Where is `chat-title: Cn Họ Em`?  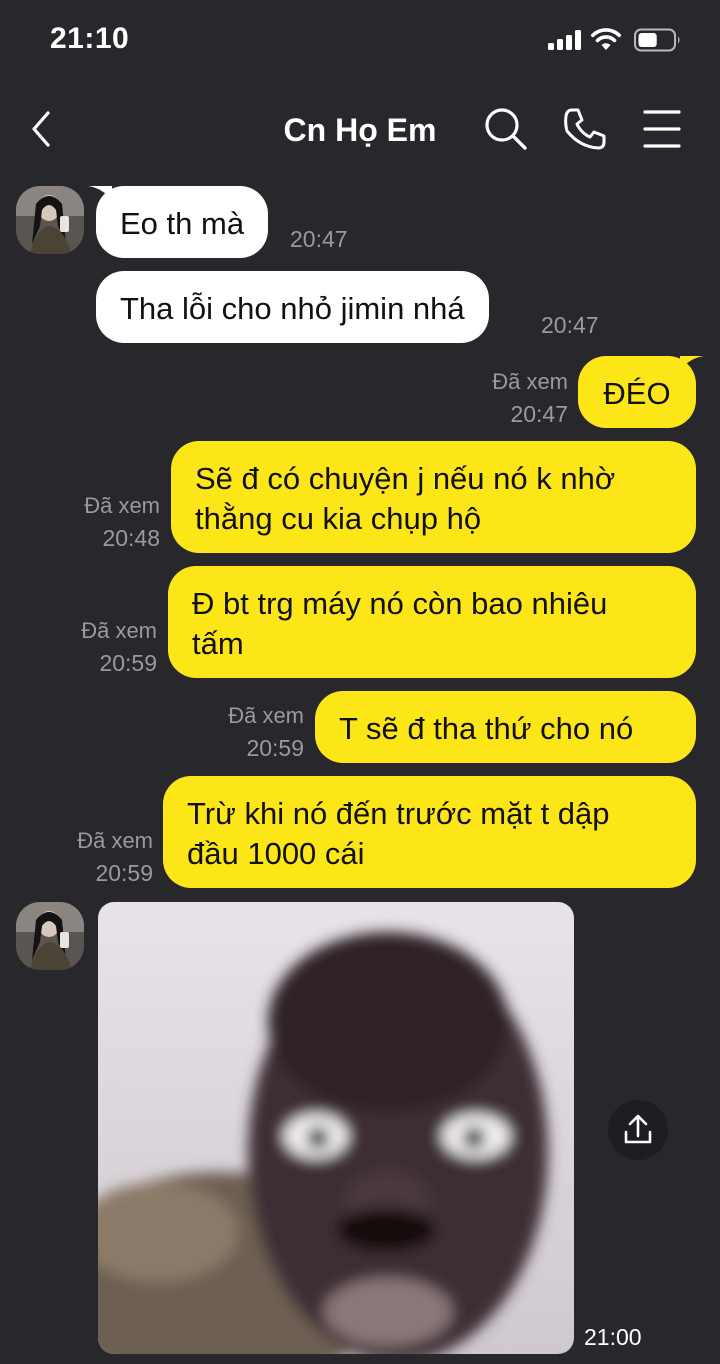
chat-title: Cn Họ Em is located at coordinates (360, 130).